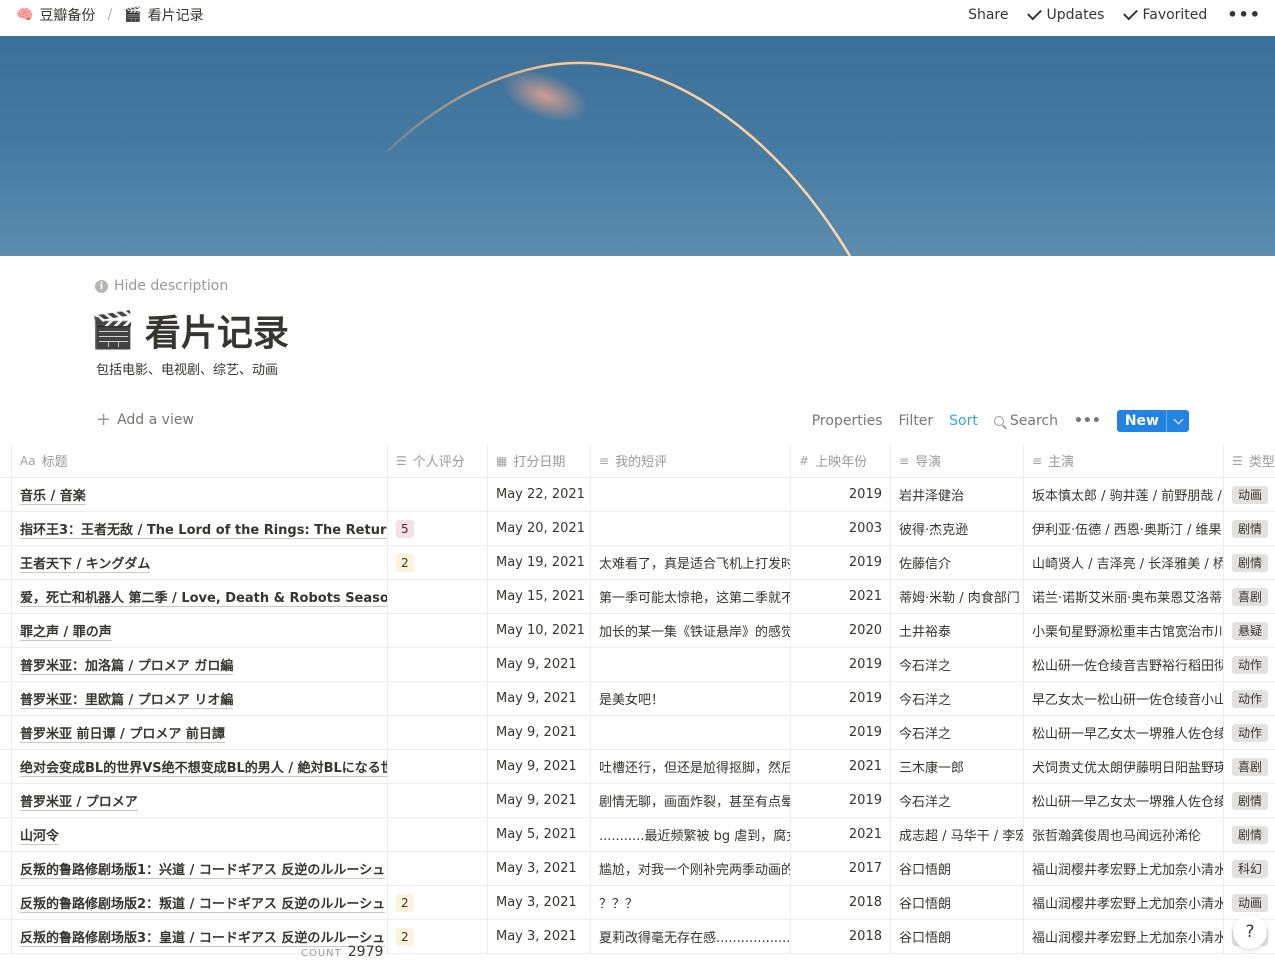  What do you see at coordinates (1124, 630) in the screenshot?
I see `cell-cast: 小栗旬星野源松重丰古馆宽治市川` at bounding box center [1124, 630].